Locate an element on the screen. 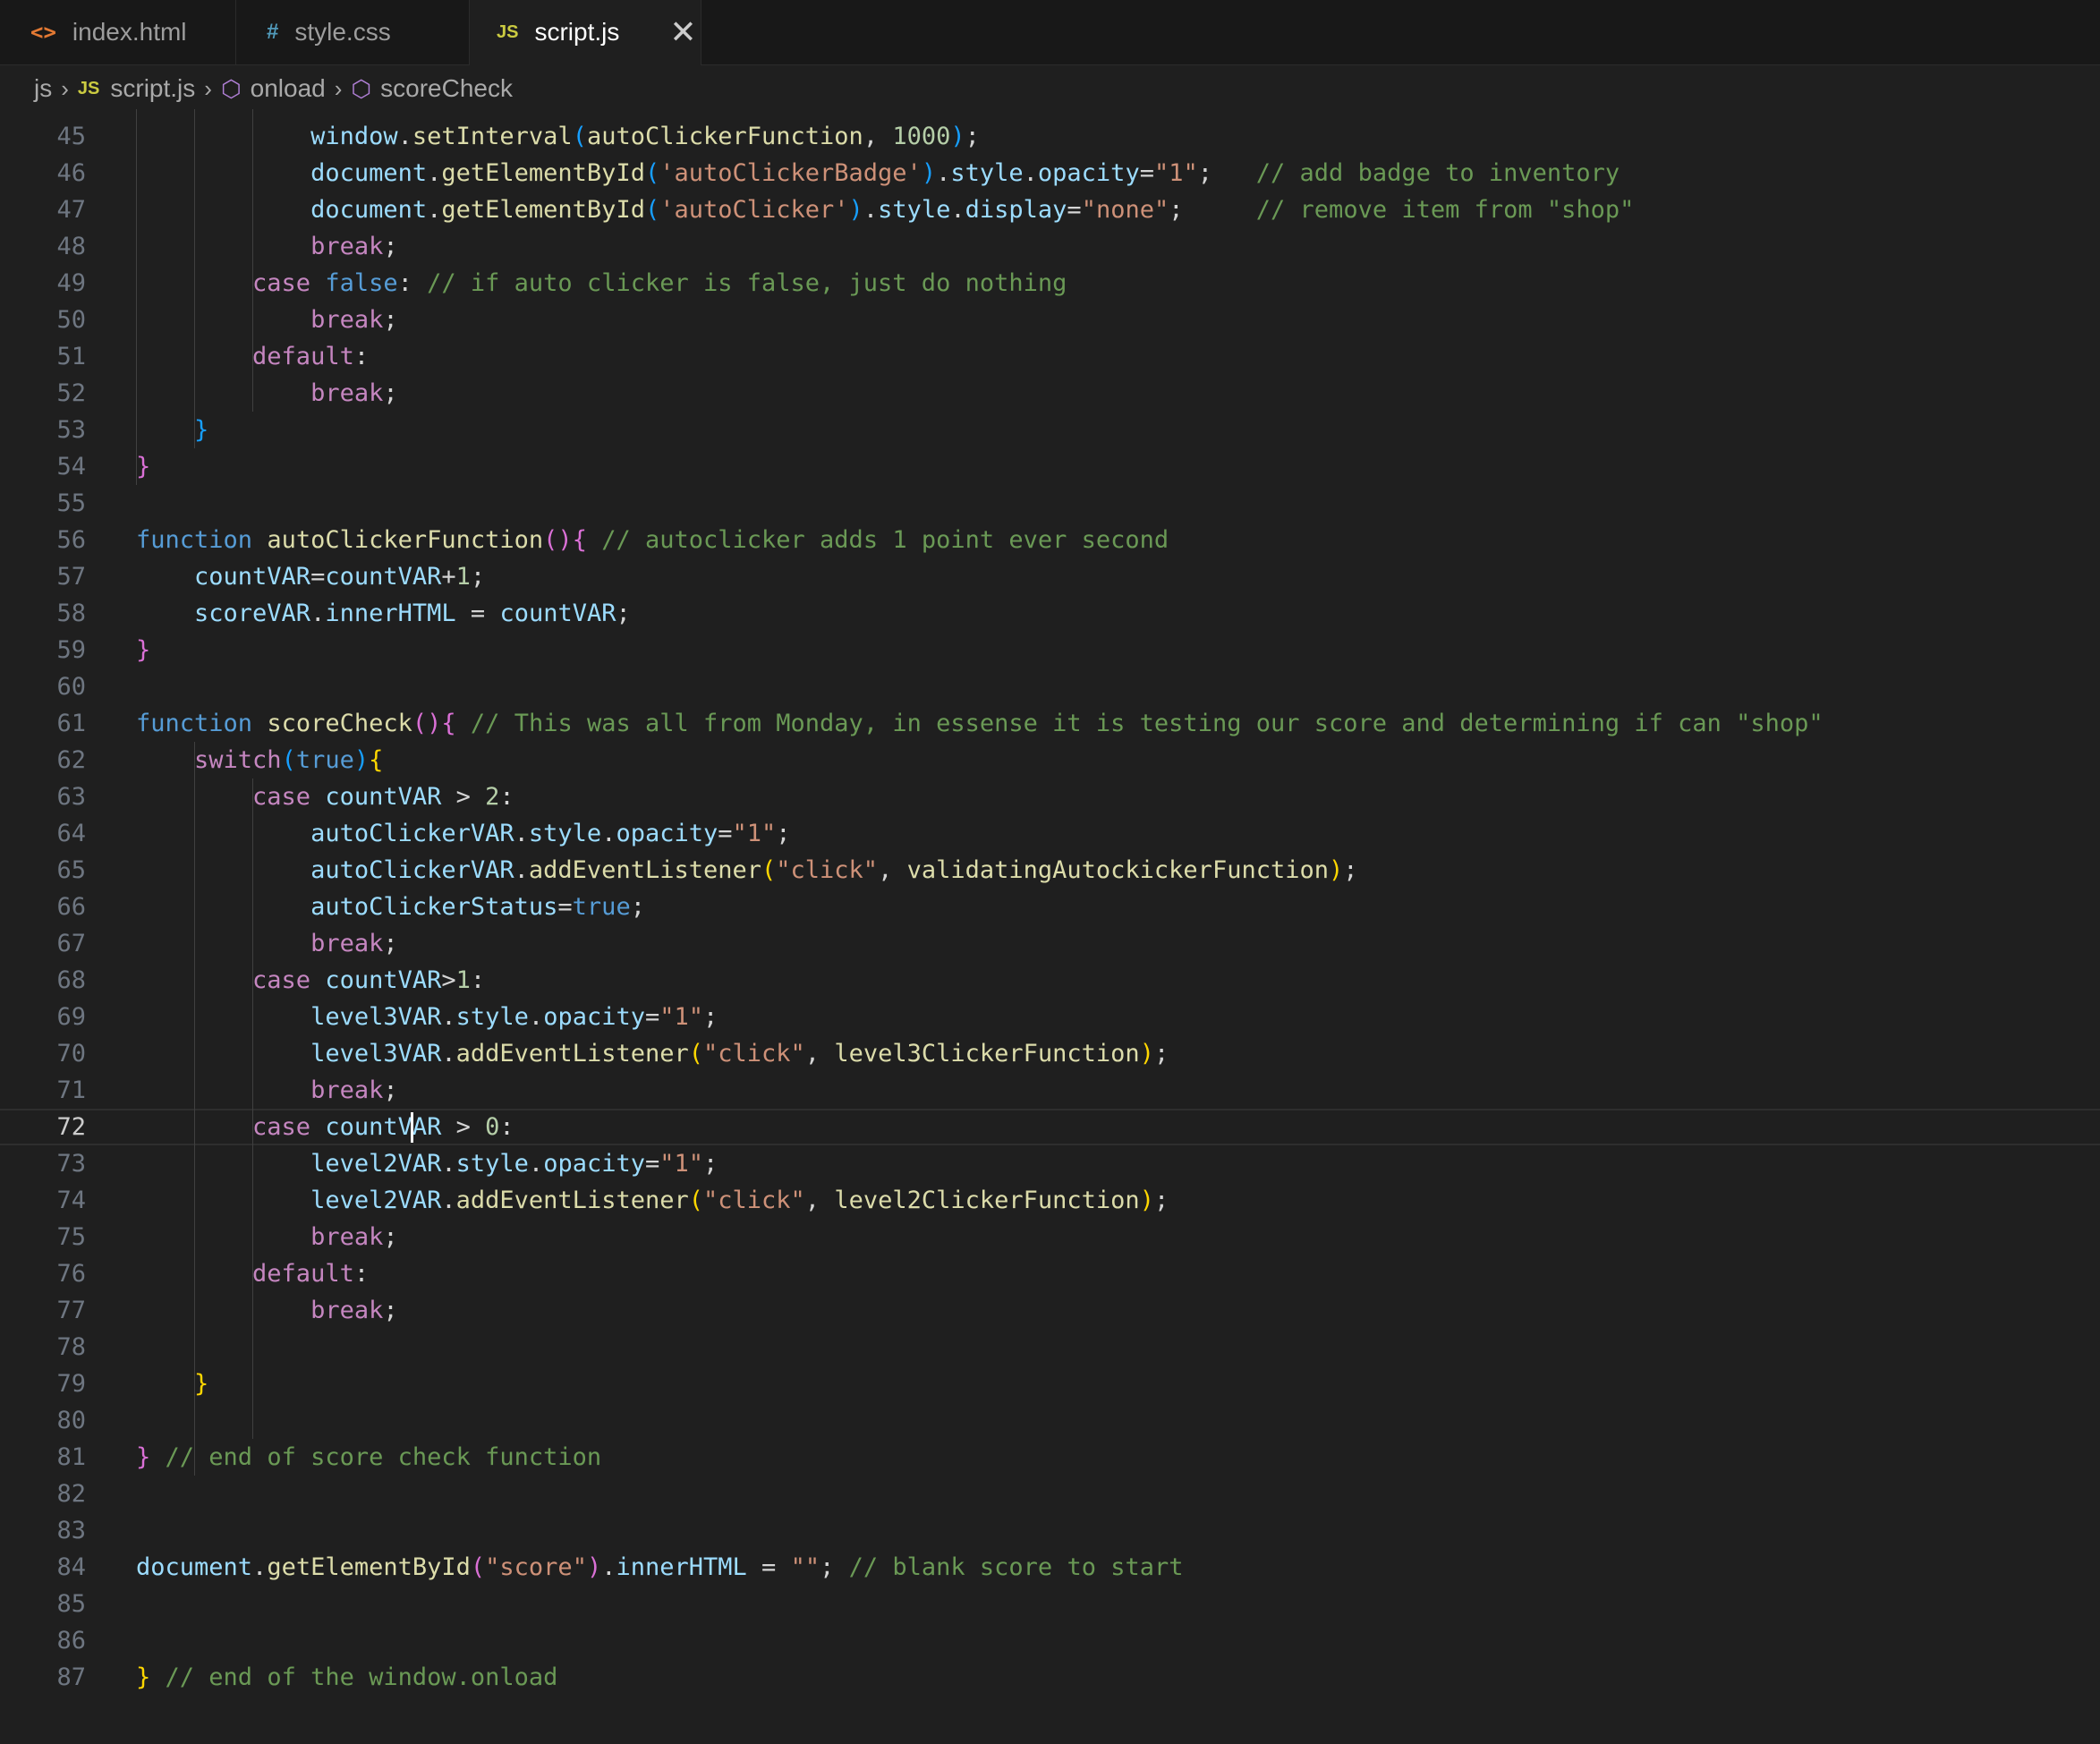  line-number: 72 is located at coordinates (71, 1127).